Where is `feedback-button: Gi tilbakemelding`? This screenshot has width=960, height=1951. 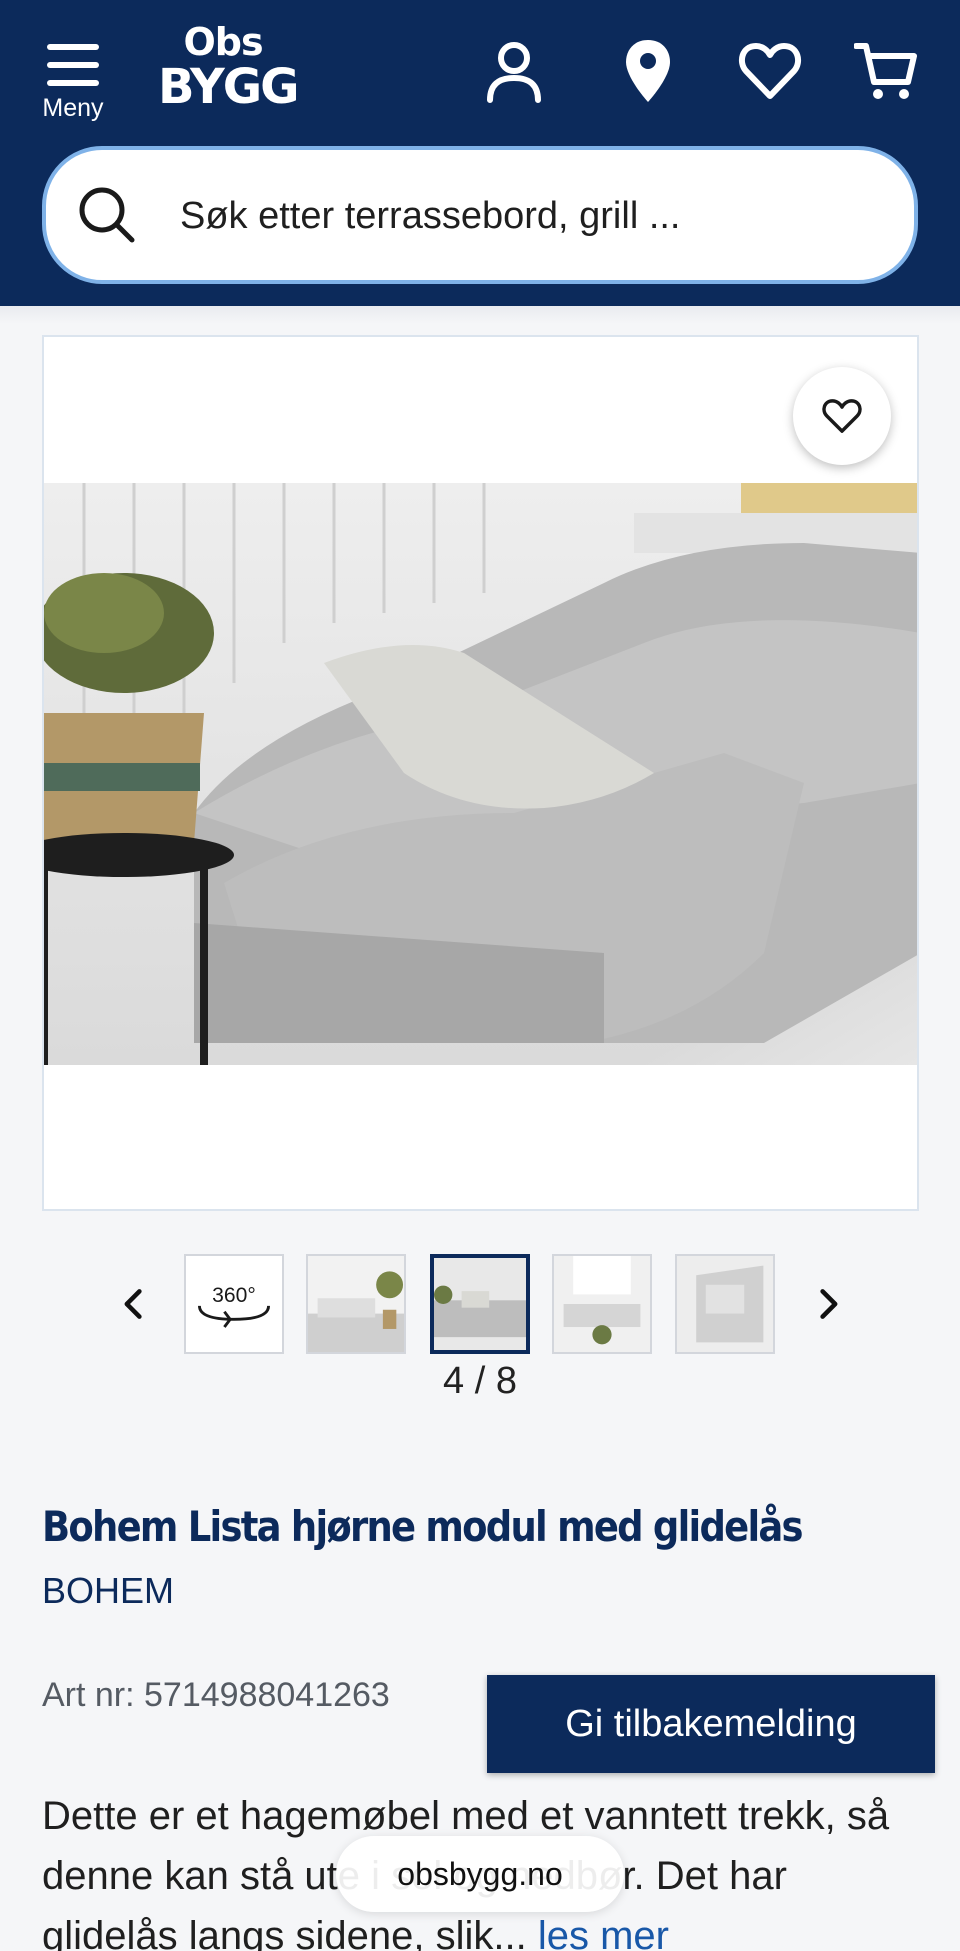 feedback-button: Gi tilbakemelding is located at coordinates (711, 1724).